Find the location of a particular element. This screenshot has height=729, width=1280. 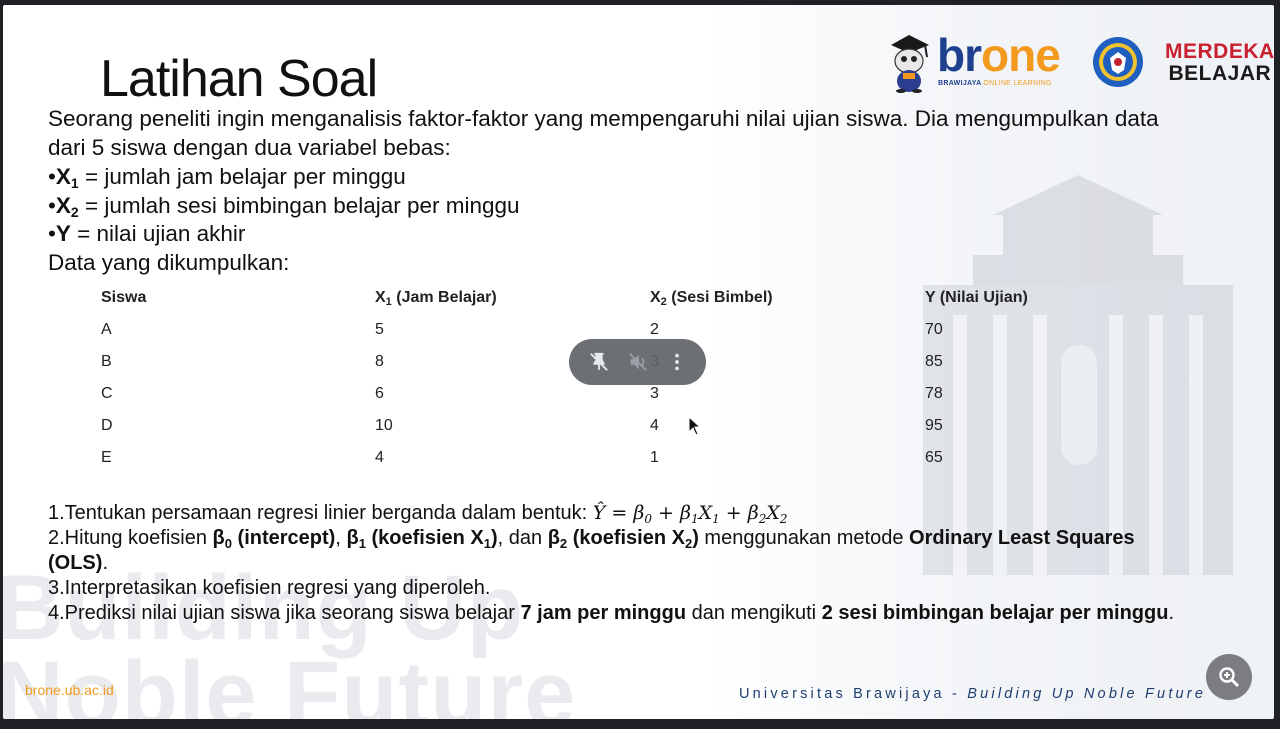

mouse-cursor-icon is located at coordinates (695, 426).